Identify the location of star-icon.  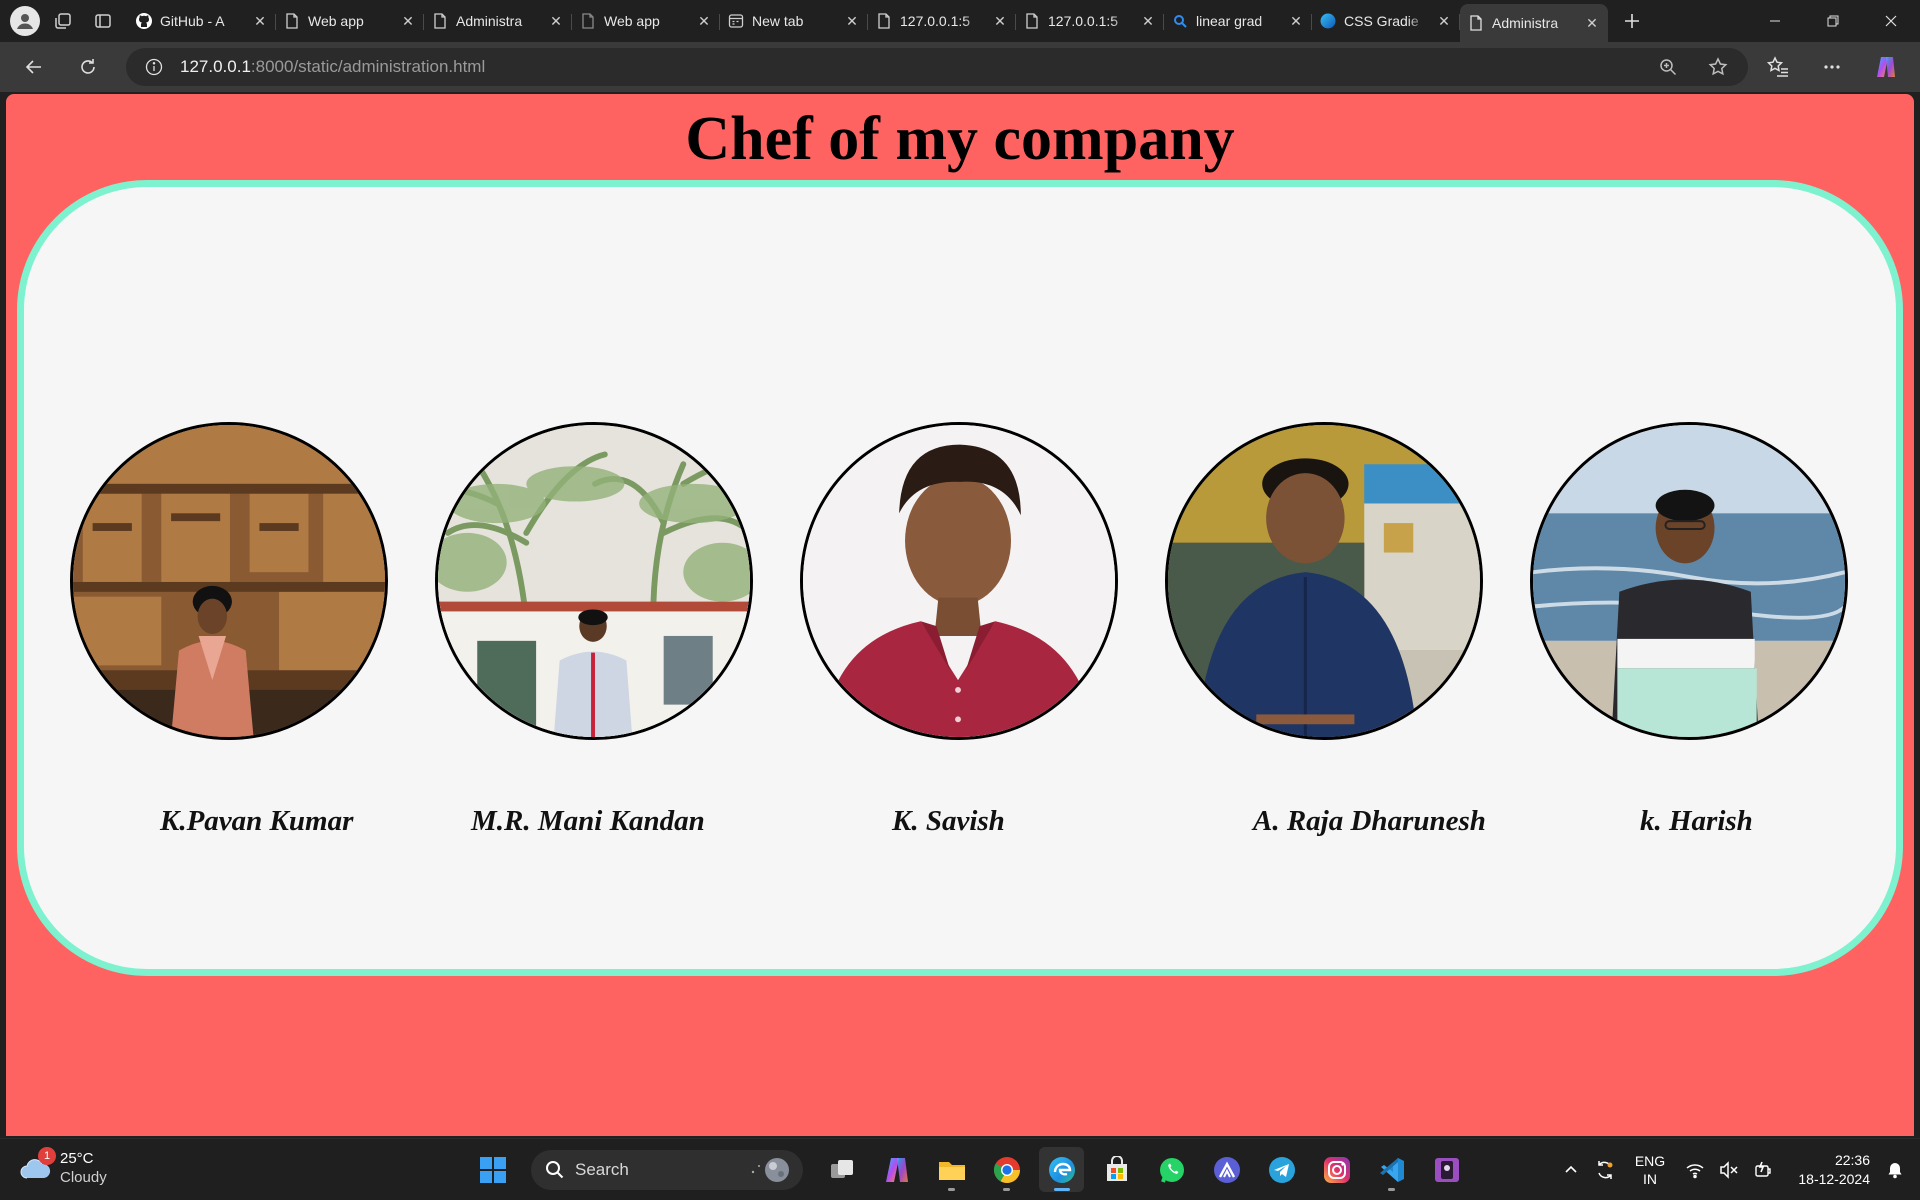
(1718, 66).